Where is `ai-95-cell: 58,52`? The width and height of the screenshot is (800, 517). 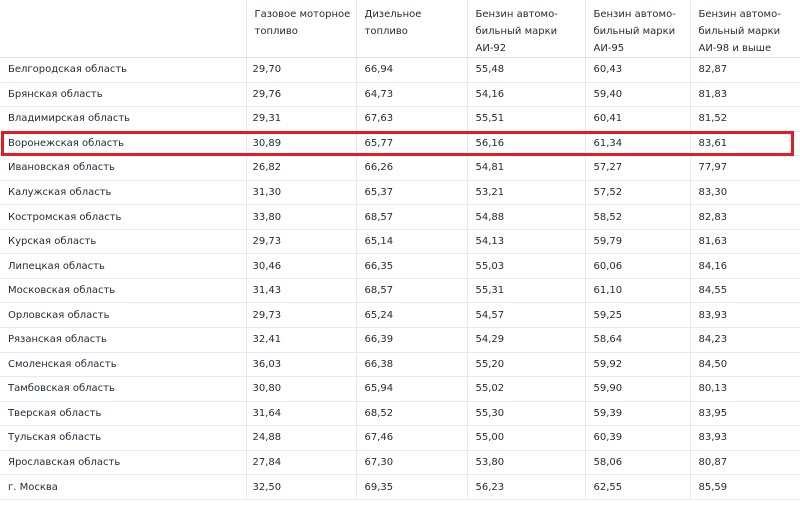
ai-95-cell: 58,52 is located at coordinates (637, 217).